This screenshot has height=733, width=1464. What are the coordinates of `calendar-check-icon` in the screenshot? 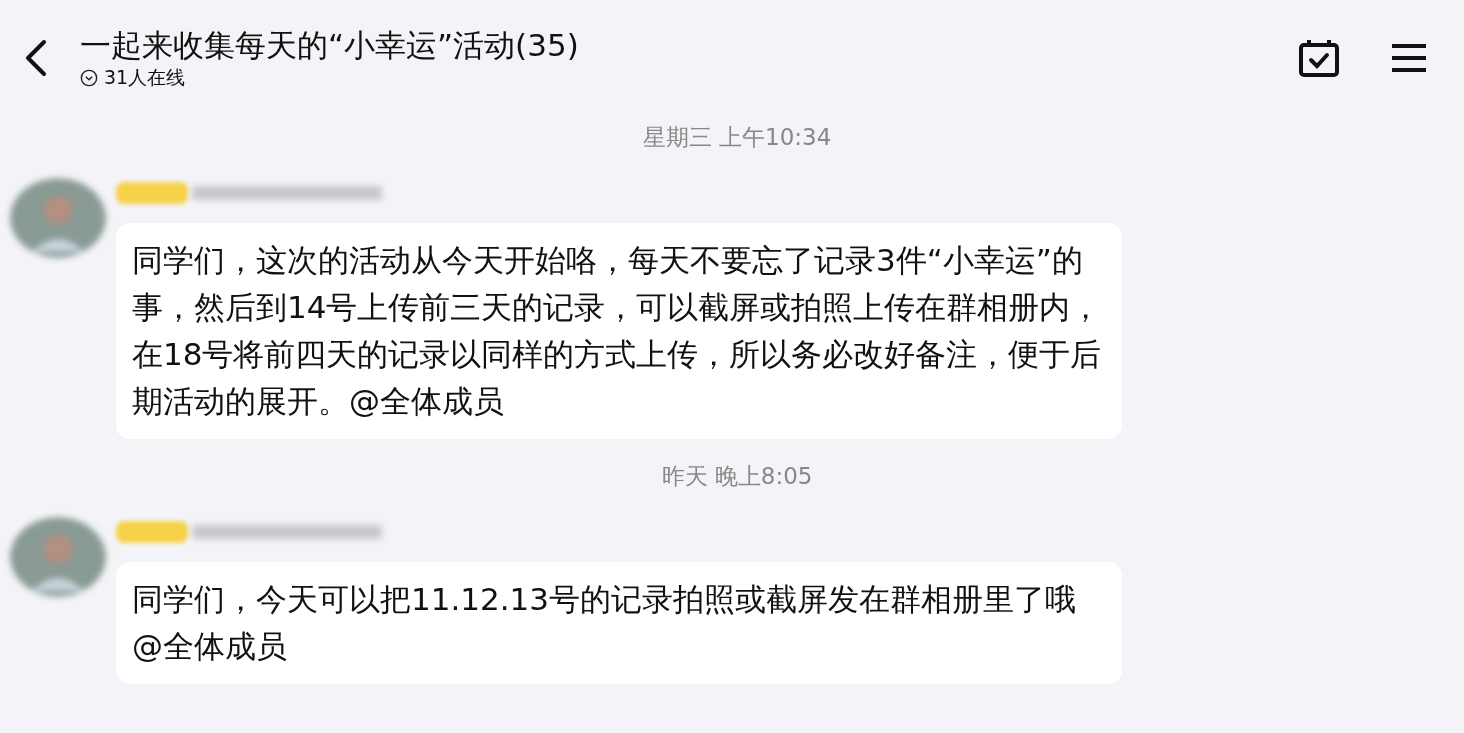 It's located at (1319, 58).